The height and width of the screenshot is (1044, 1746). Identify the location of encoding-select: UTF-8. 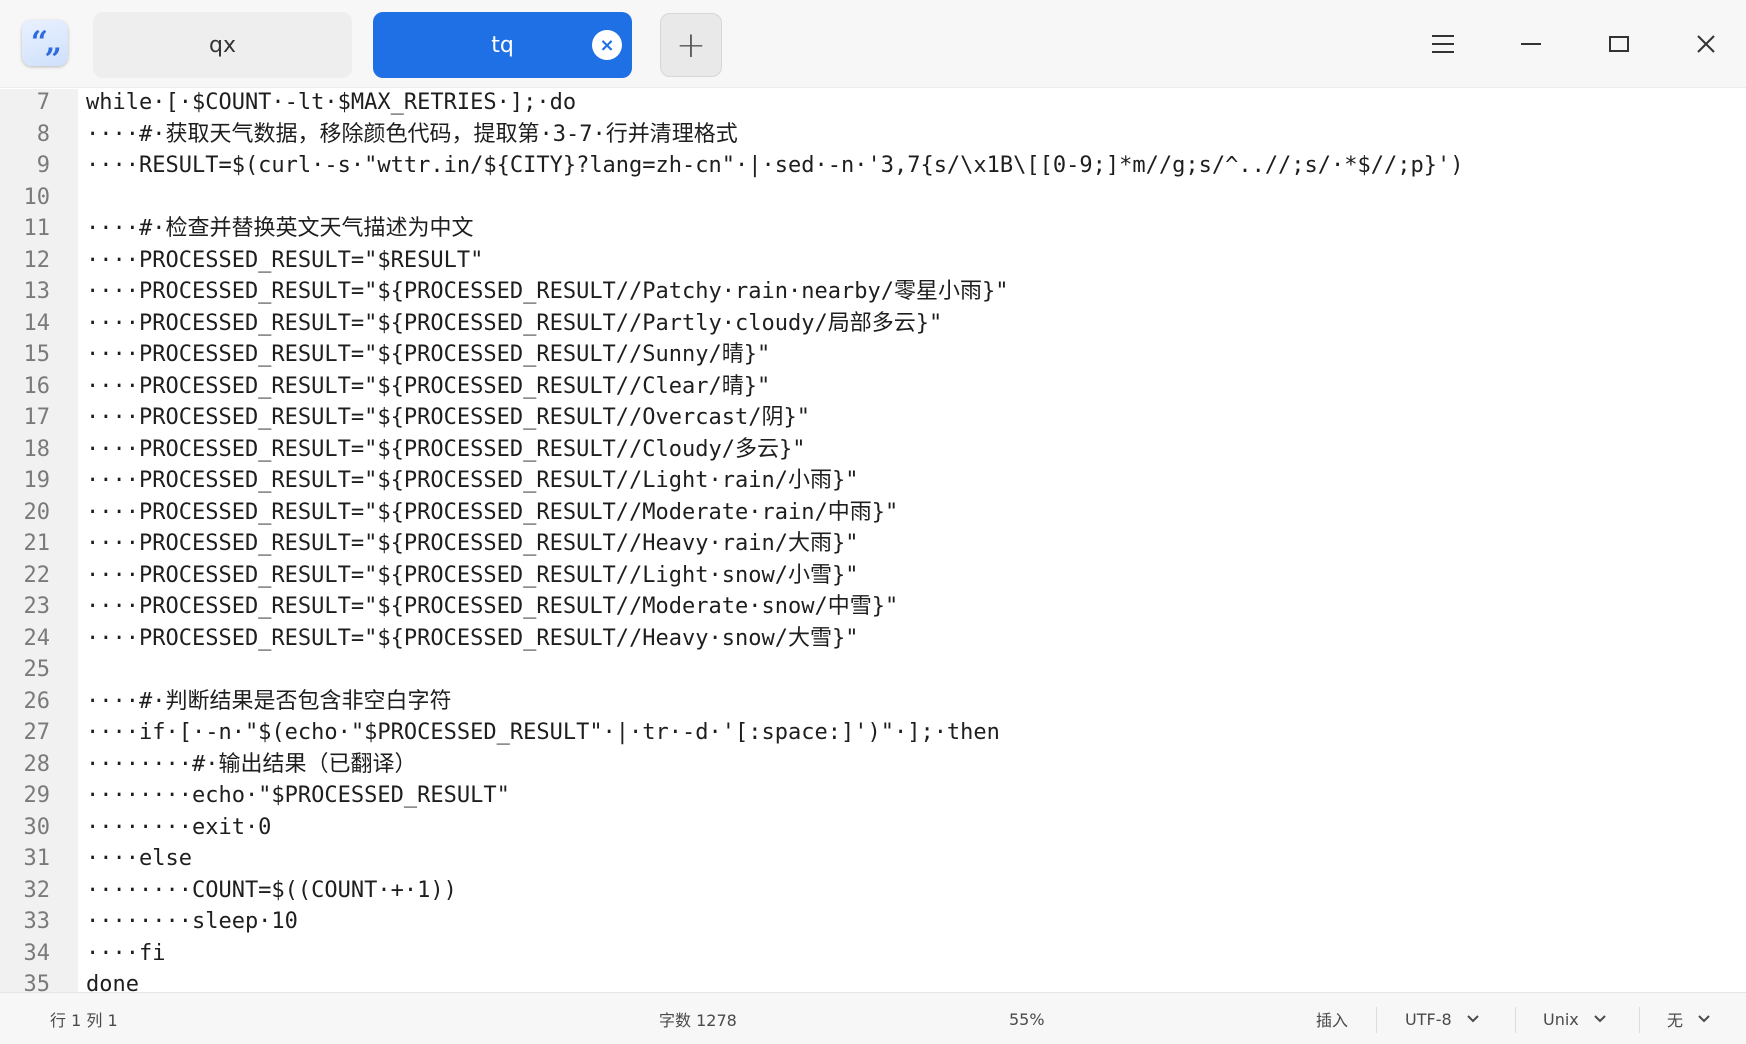
(1442, 1018).